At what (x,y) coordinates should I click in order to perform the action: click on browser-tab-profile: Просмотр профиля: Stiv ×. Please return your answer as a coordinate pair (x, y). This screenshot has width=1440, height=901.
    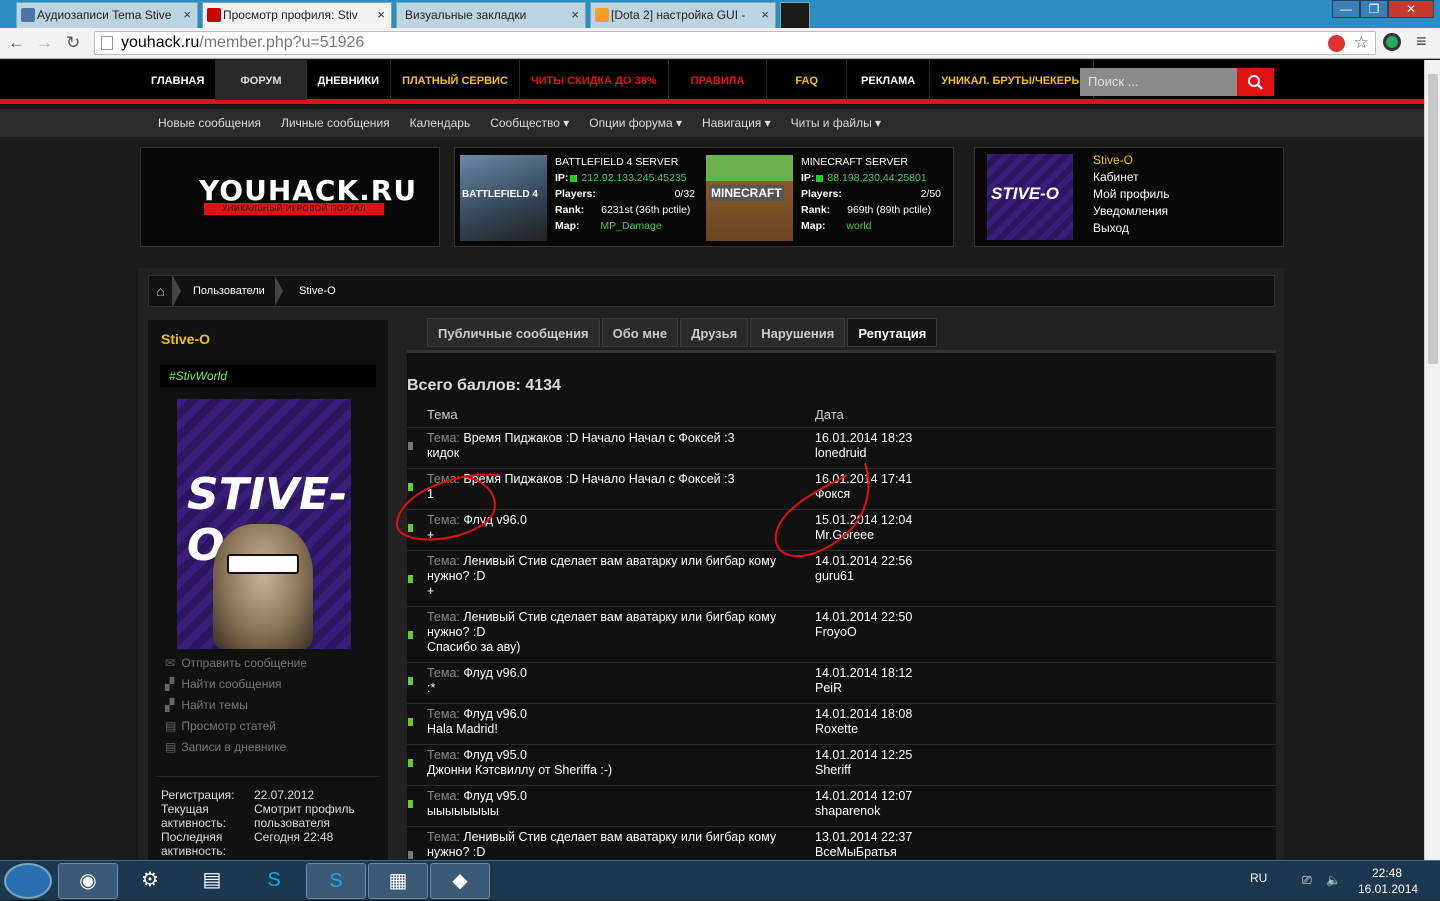
    Looking at the image, I should click on (297, 15).